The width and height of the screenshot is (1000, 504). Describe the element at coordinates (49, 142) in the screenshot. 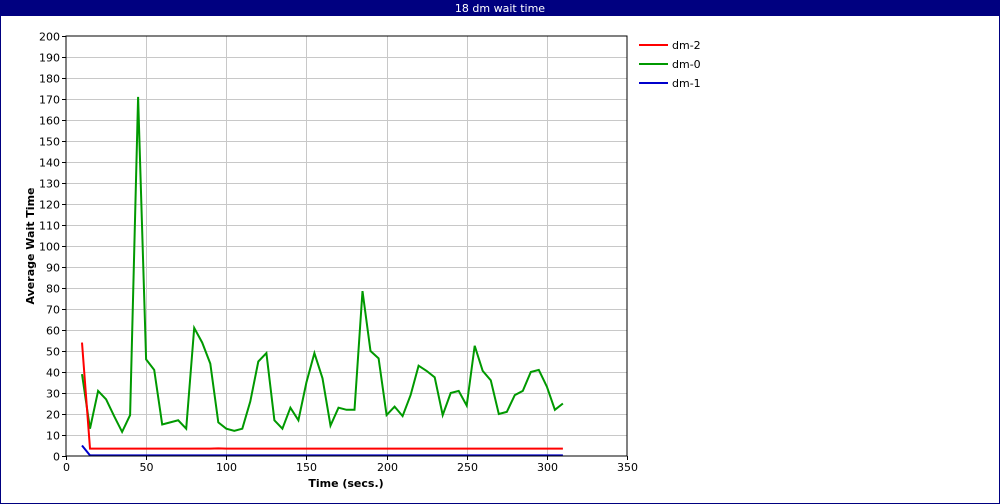

I see `y-tick-label: 150` at that location.